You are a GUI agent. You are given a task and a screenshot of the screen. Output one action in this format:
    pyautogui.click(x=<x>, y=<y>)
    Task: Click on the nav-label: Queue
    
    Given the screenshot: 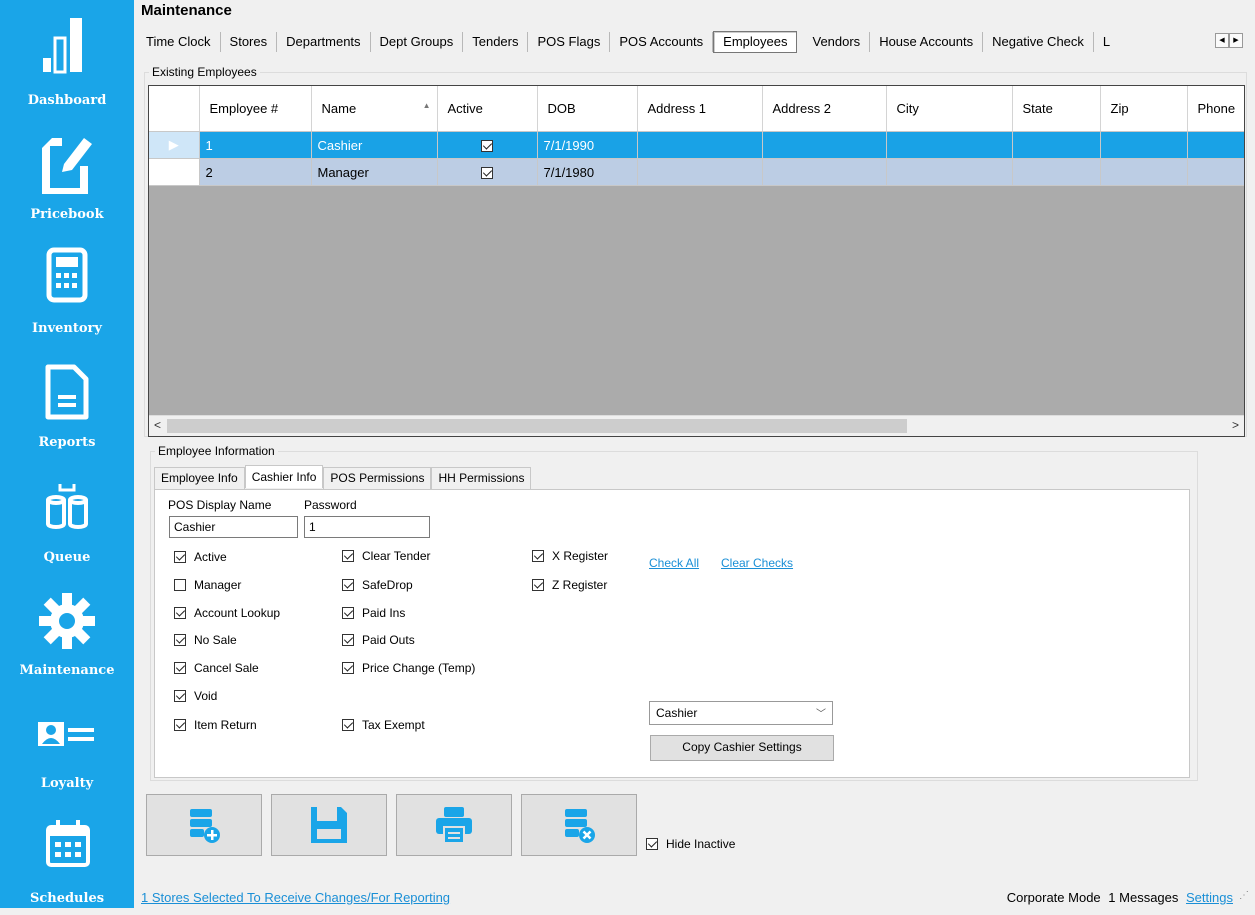 What is the action you would take?
    pyautogui.click(x=67, y=557)
    